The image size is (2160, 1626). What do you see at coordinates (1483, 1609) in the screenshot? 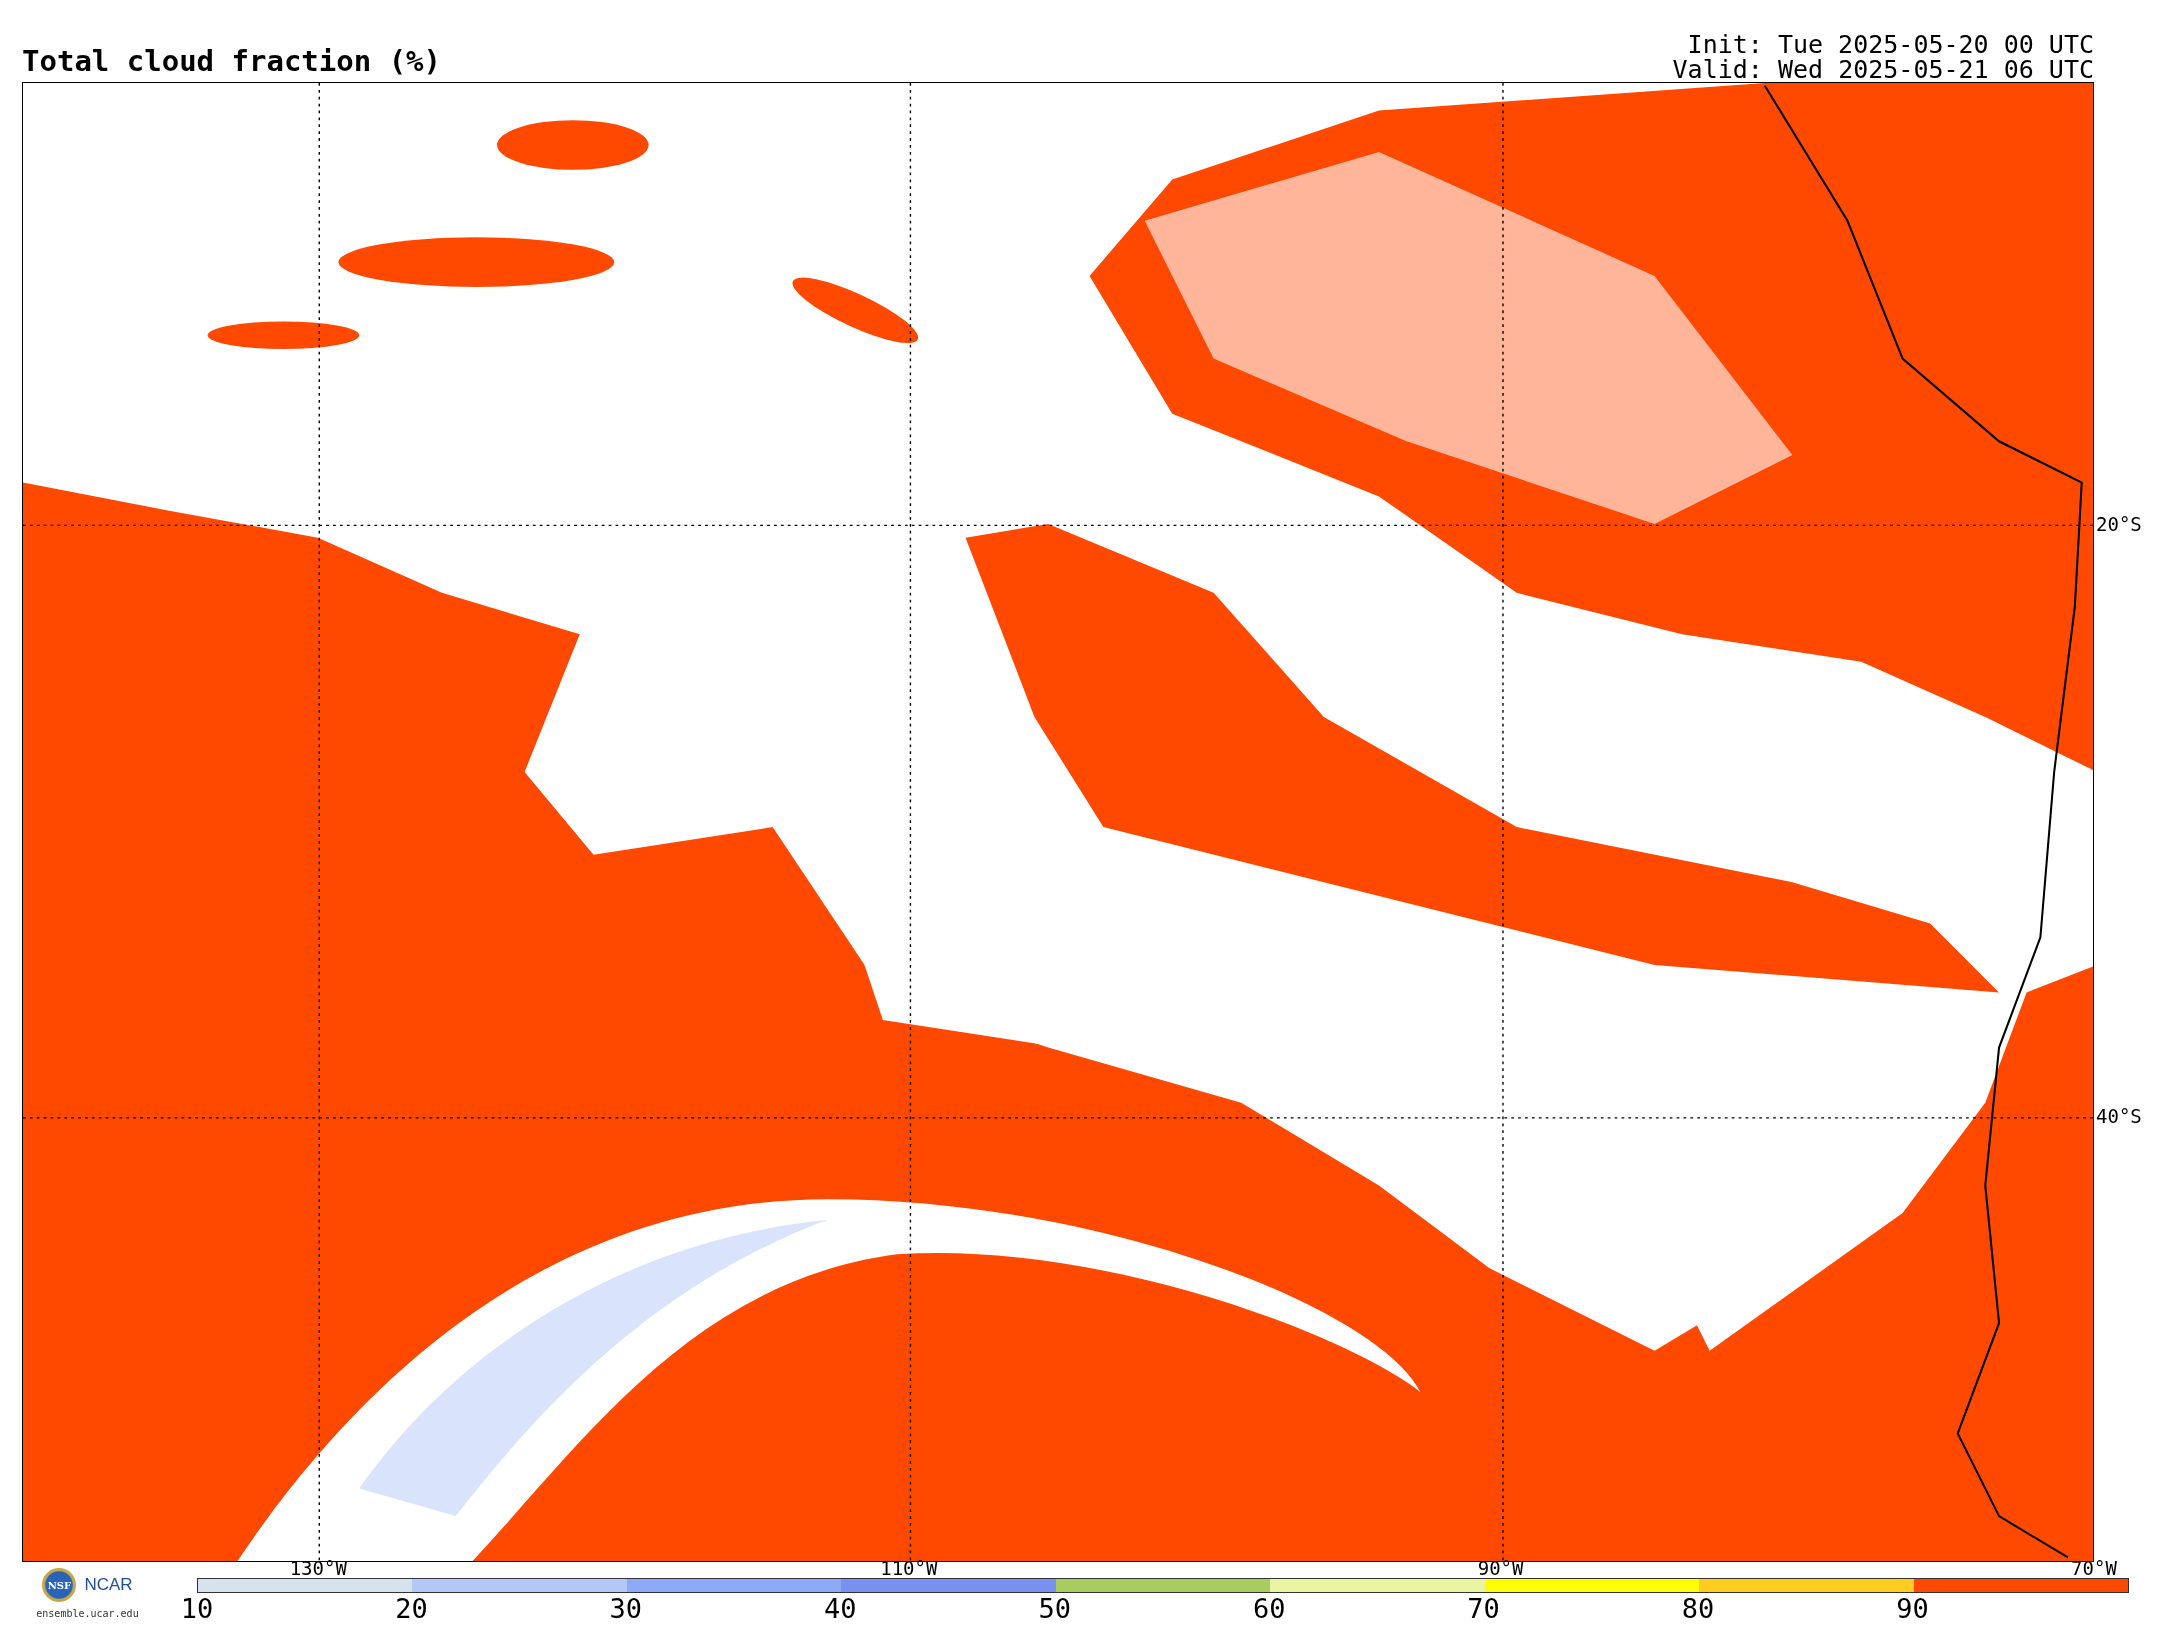
I see `scale-tick-label: 70` at bounding box center [1483, 1609].